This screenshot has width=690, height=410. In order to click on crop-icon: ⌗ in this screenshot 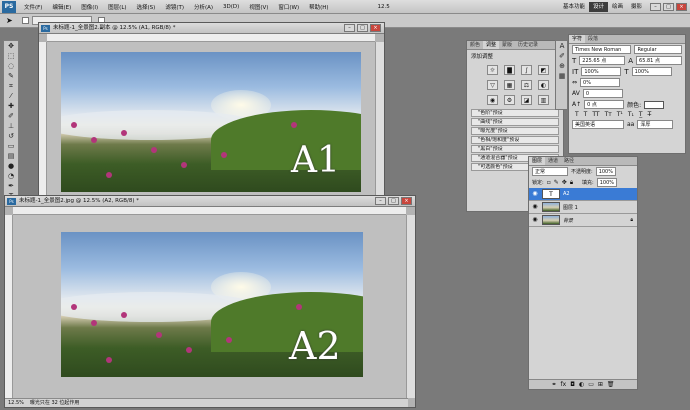, I will do `click(11, 86)`.